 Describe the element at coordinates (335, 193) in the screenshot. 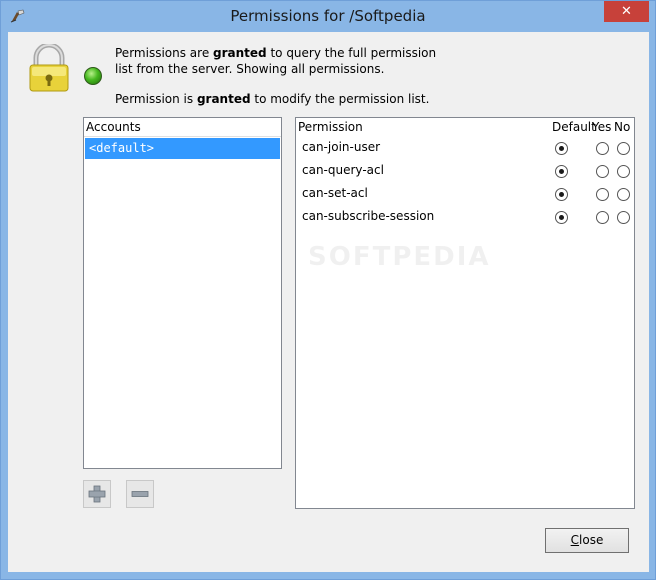

I see `permission-name: can-set-acl` at that location.